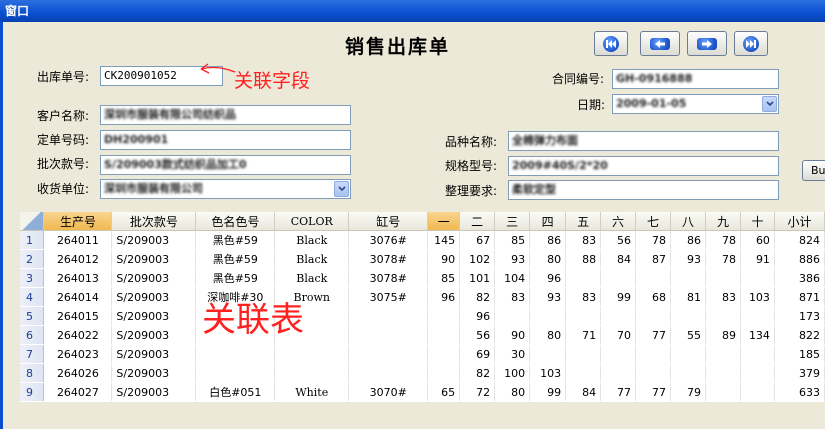 The height and width of the screenshot is (429, 825). What do you see at coordinates (799, 335) in the screenshot?
I see `grid-cell: 822` at bounding box center [799, 335].